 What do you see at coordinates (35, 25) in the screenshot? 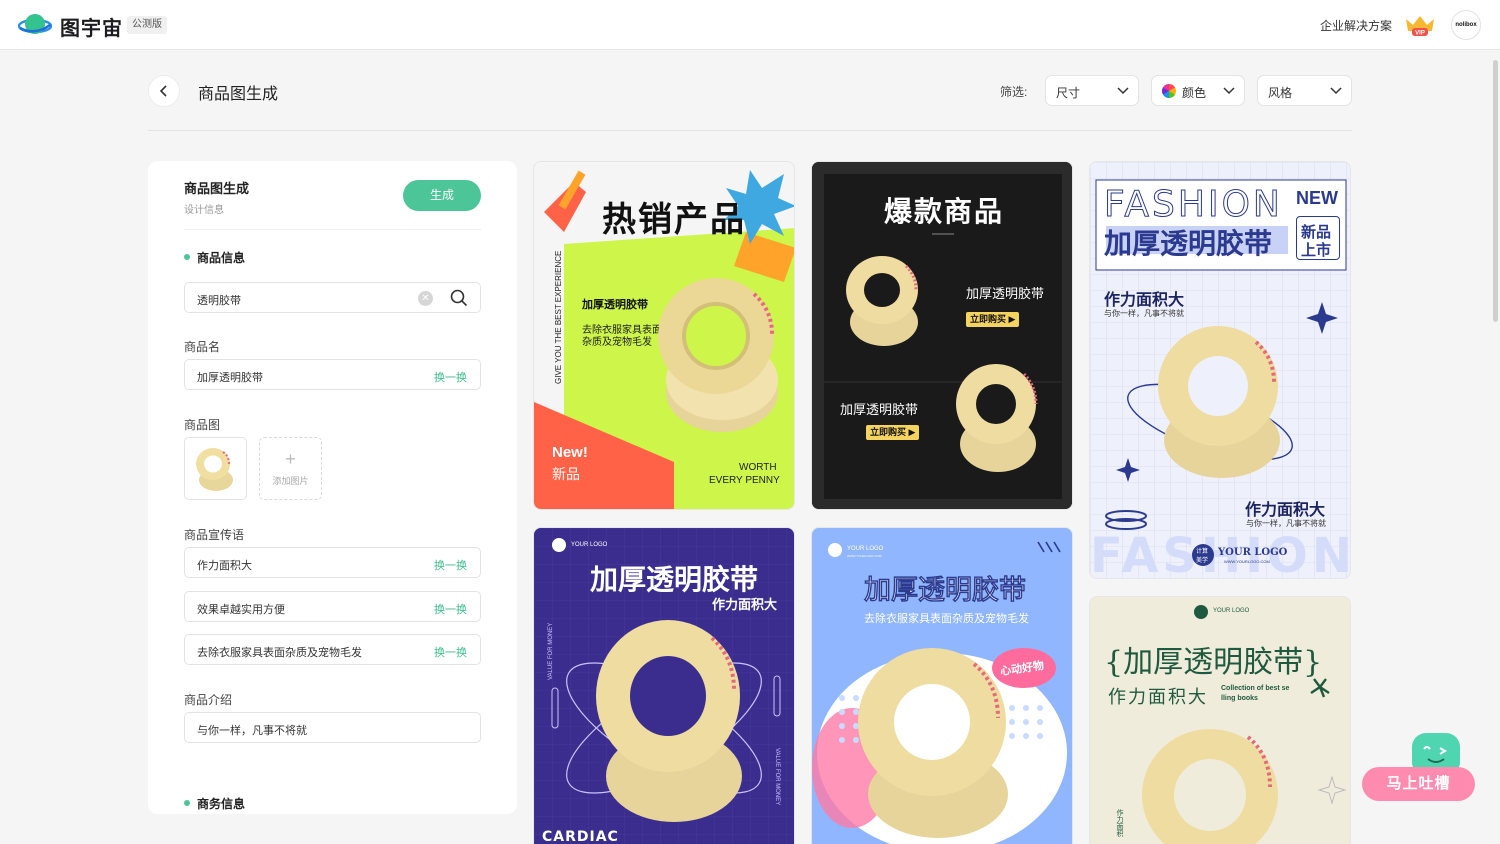
I see `planet-logo-icon` at bounding box center [35, 25].